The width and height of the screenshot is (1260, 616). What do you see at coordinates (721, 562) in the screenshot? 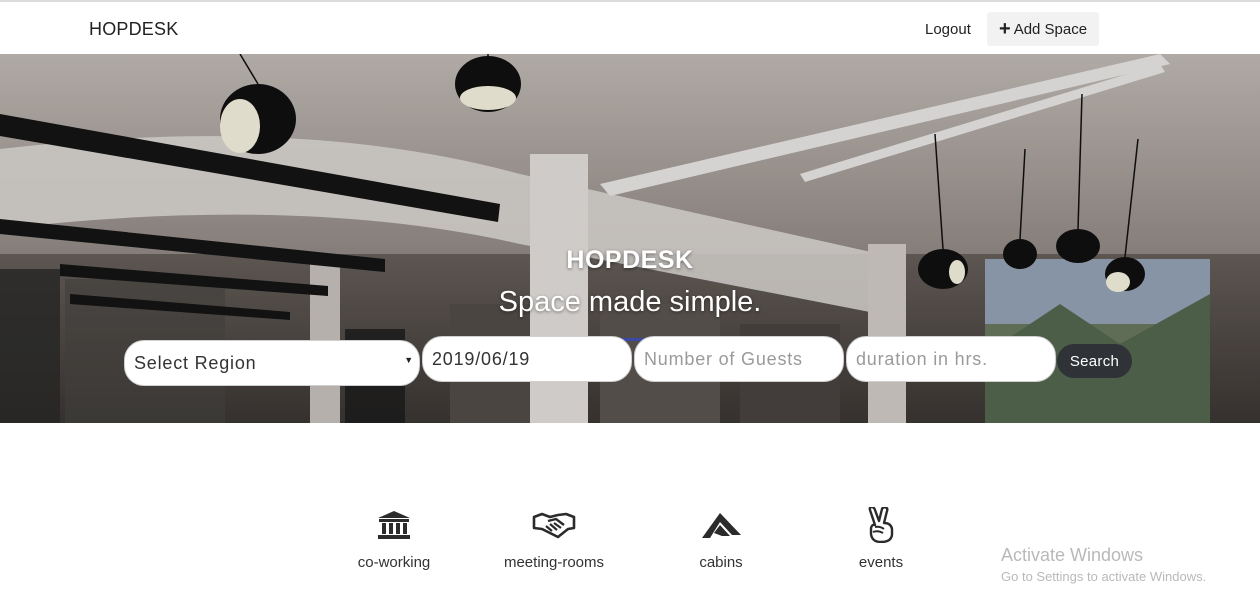
I see `category-label: cabins` at bounding box center [721, 562].